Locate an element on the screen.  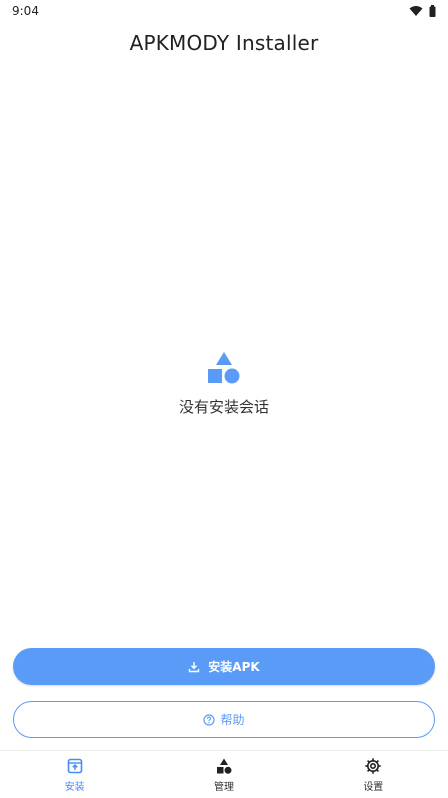
nav-item-manage: 管理 is located at coordinates (223, 774).